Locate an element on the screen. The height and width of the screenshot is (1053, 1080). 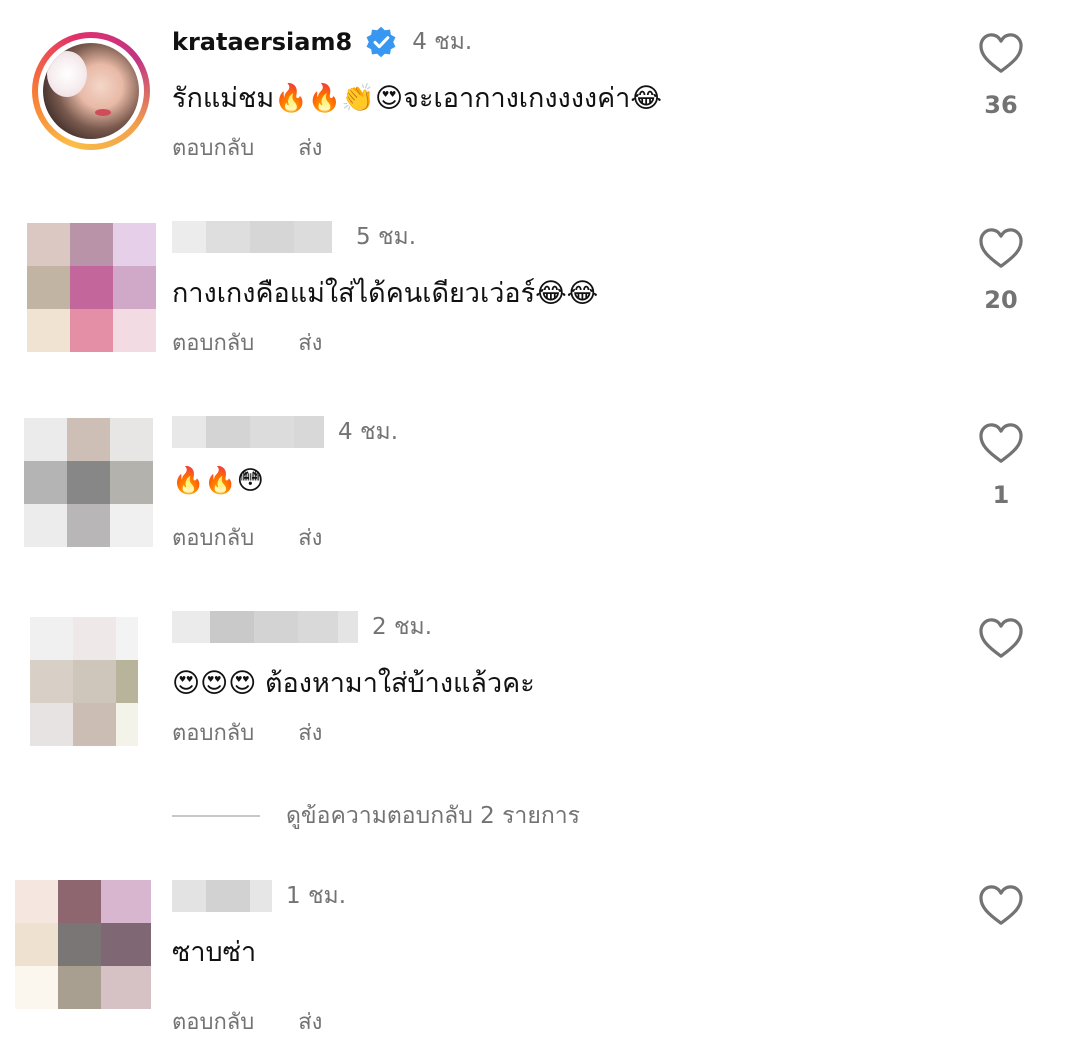
avatar-lips is located at coordinates (103, 112).